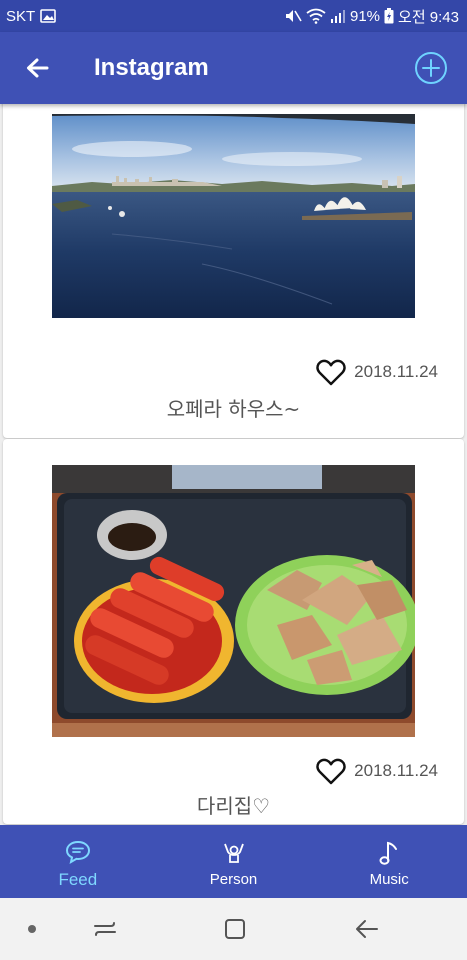 This screenshot has width=467, height=960. I want to click on person-raised-hands-icon, so click(234, 853).